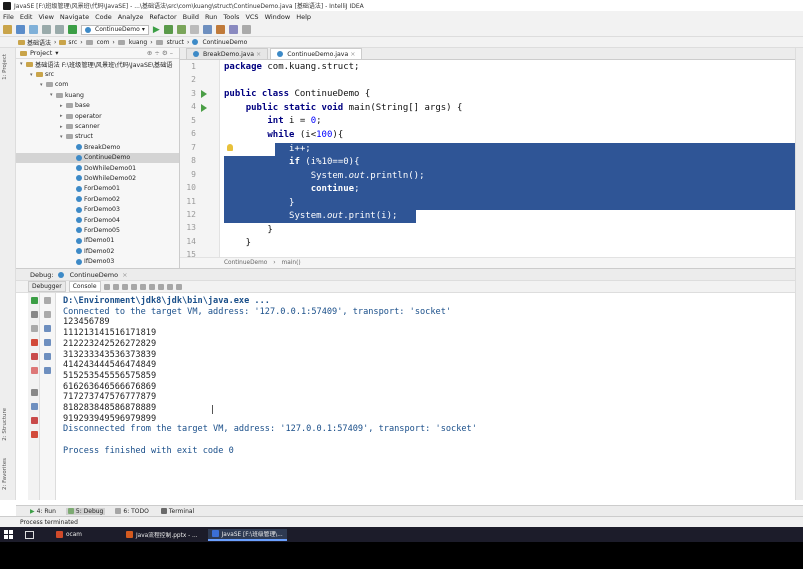 The image size is (803, 569). What do you see at coordinates (103, 17) in the screenshot?
I see `menu-code: Code` at bounding box center [103, 17].